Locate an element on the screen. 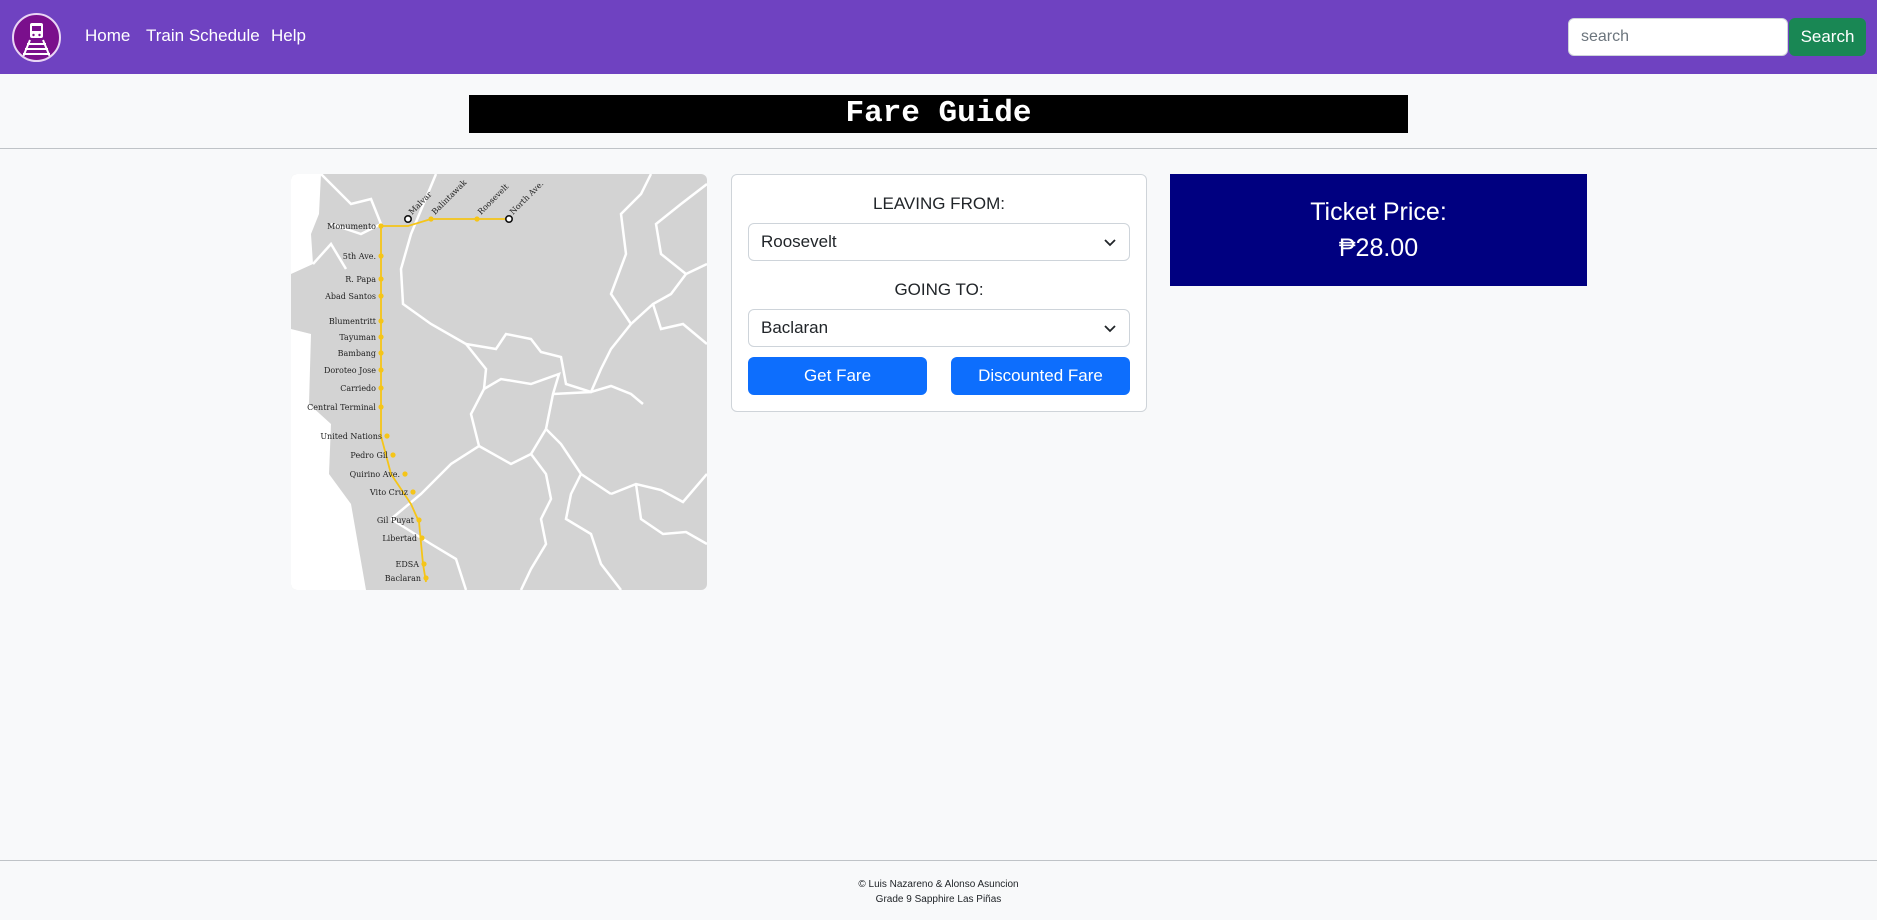 The width and height of the screenshot is (1877, 920). station-label: Baclaran is located at coordinates (403, 578).